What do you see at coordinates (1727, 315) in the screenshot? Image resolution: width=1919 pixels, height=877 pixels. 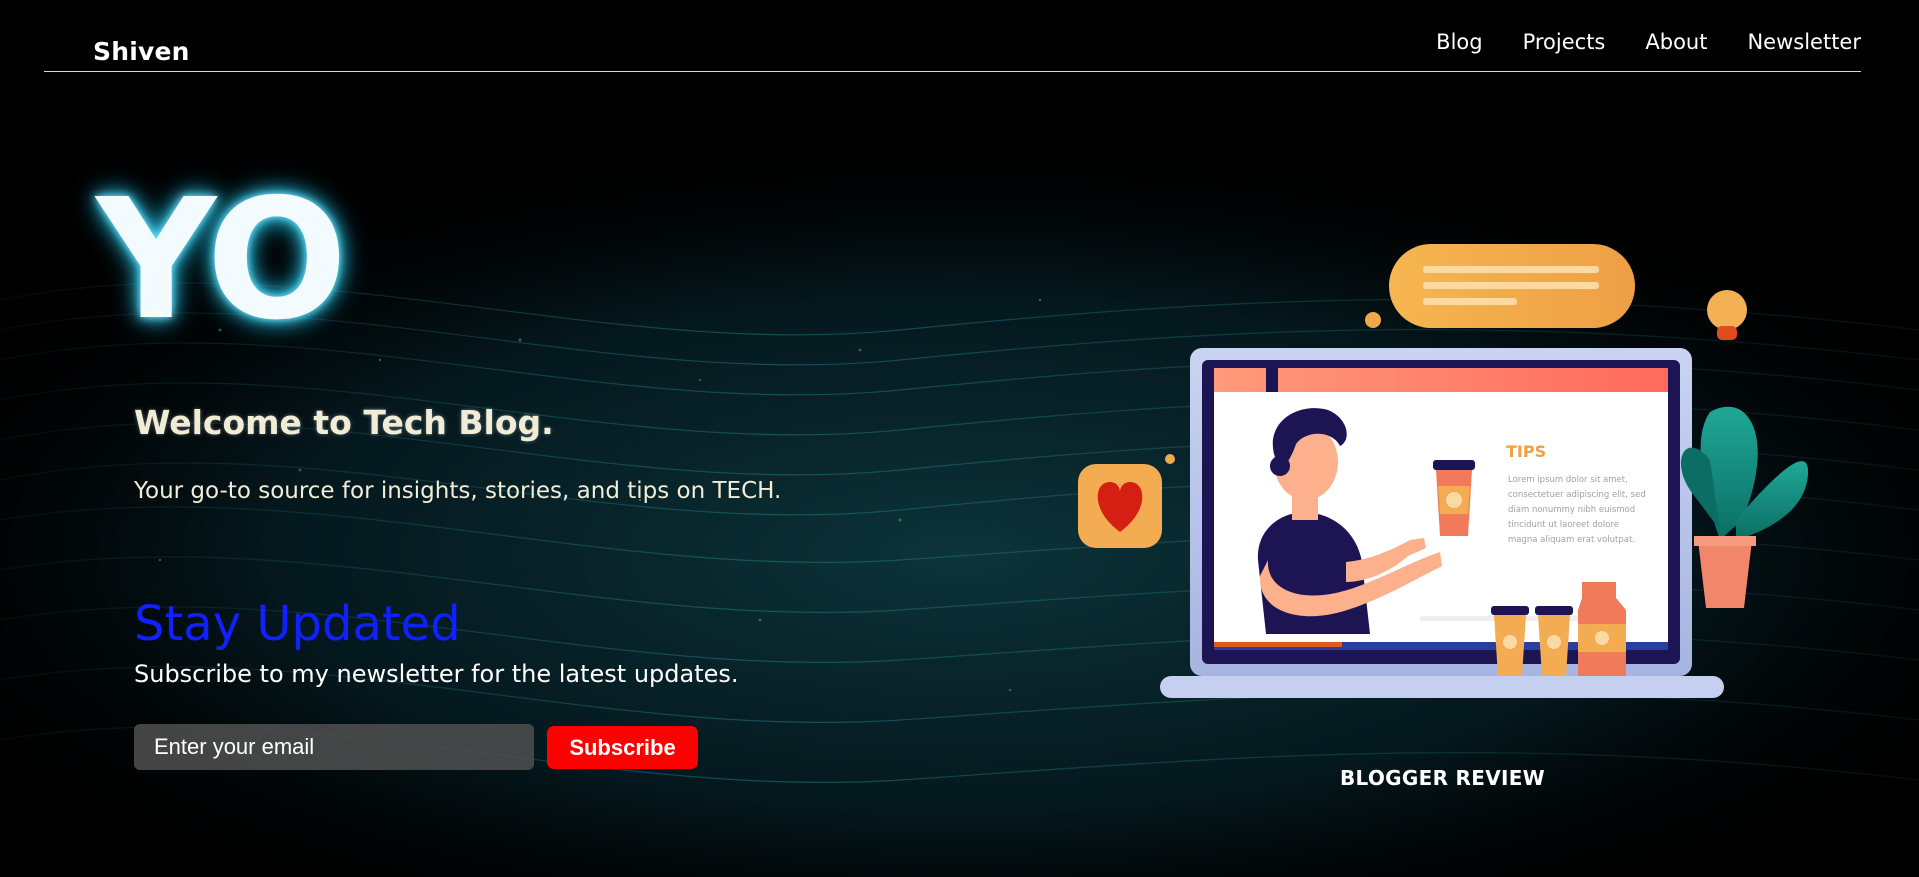 I see `lightbulb-icon` at bounding box center [1727, 315].